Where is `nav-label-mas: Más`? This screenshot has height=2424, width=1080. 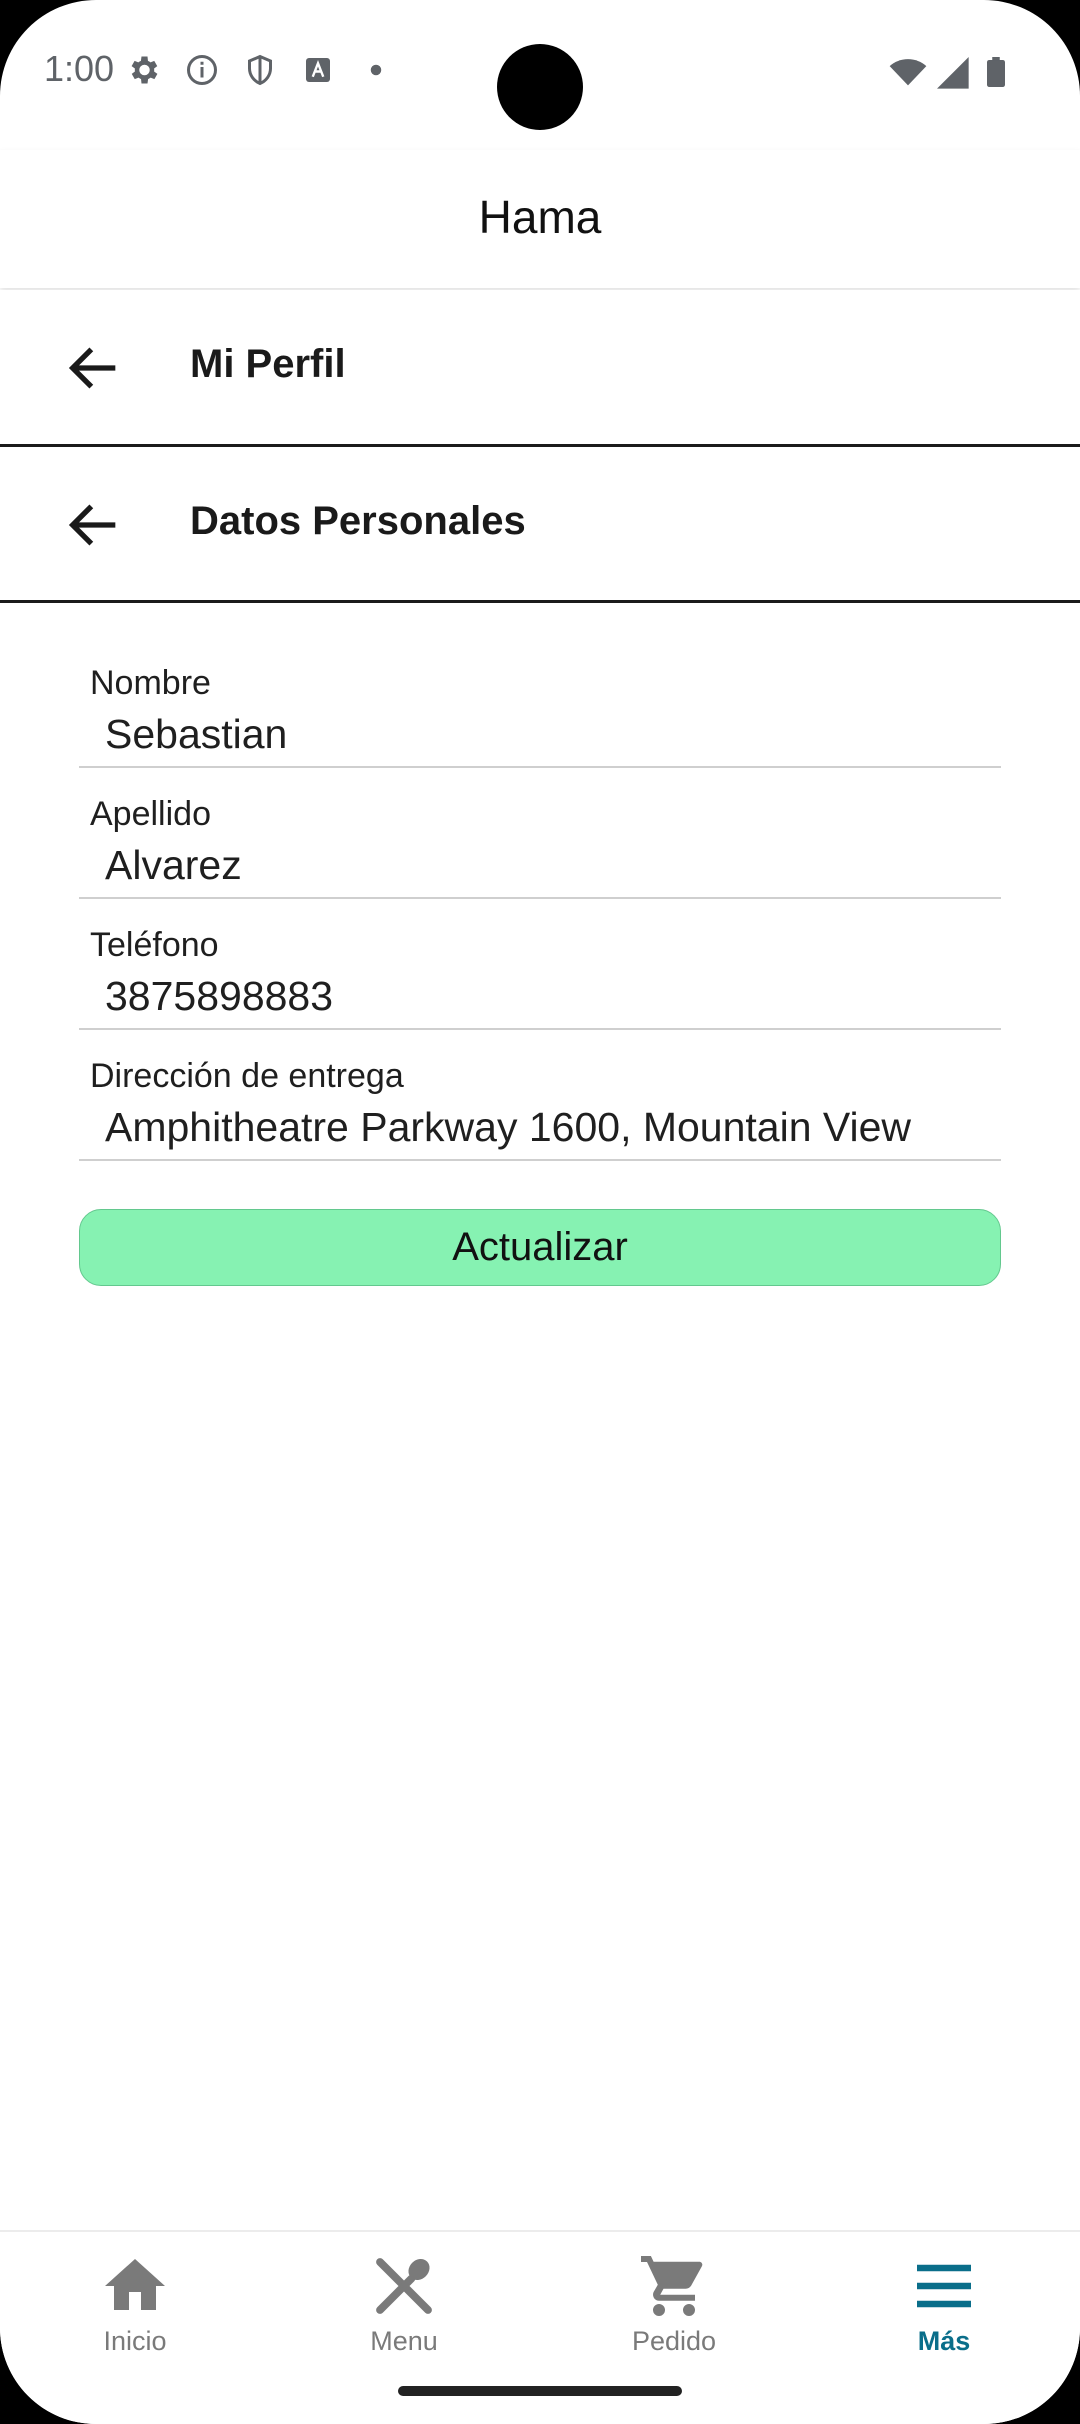
nav-label-mas: Más is located at coordinates (944, 2341).